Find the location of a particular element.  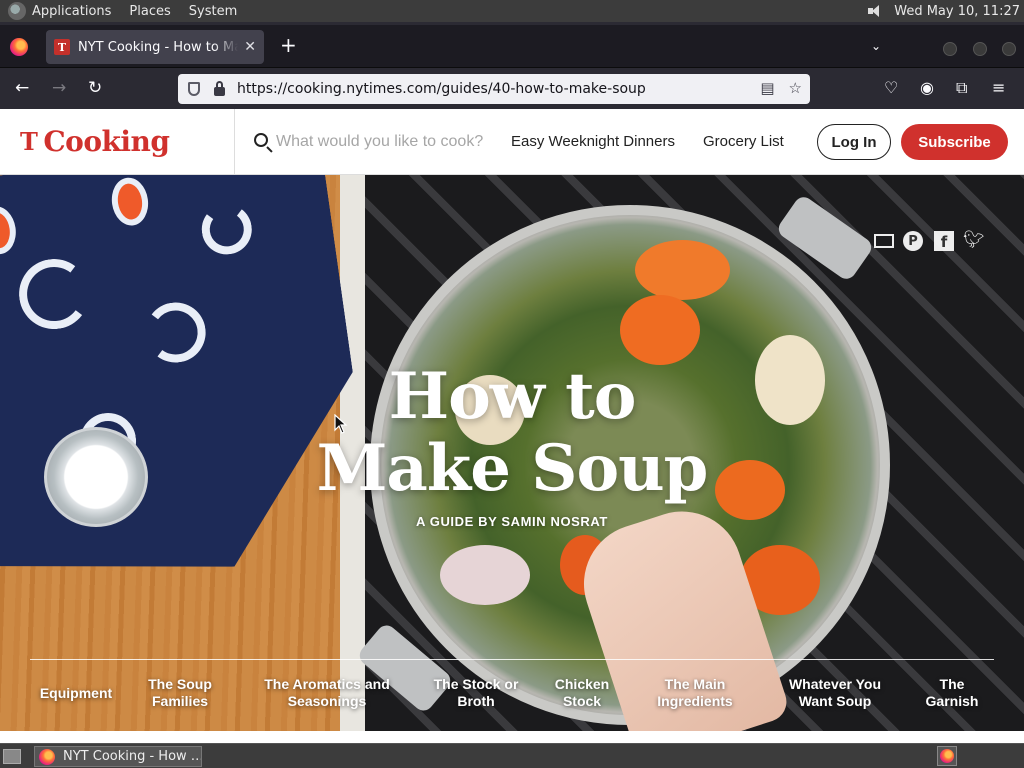

workspace-switcher is located at coordinates (947, 756).